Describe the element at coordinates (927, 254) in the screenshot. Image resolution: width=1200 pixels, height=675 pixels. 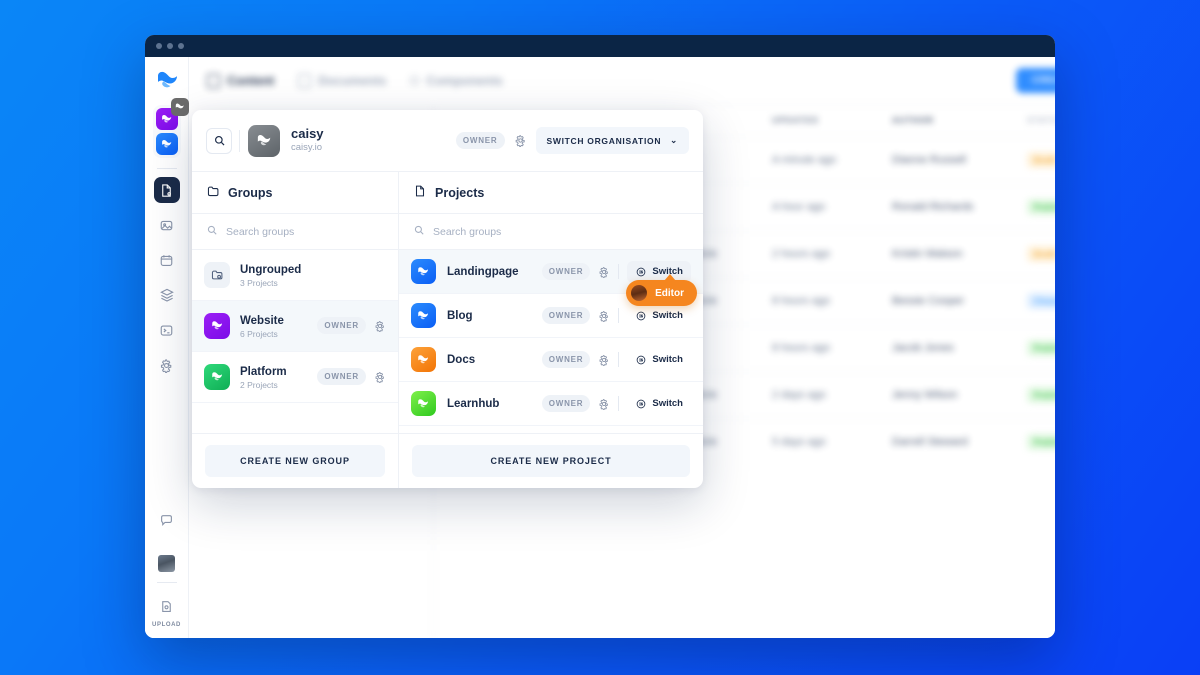
I see `row-author: Kristin Watson` at that location.